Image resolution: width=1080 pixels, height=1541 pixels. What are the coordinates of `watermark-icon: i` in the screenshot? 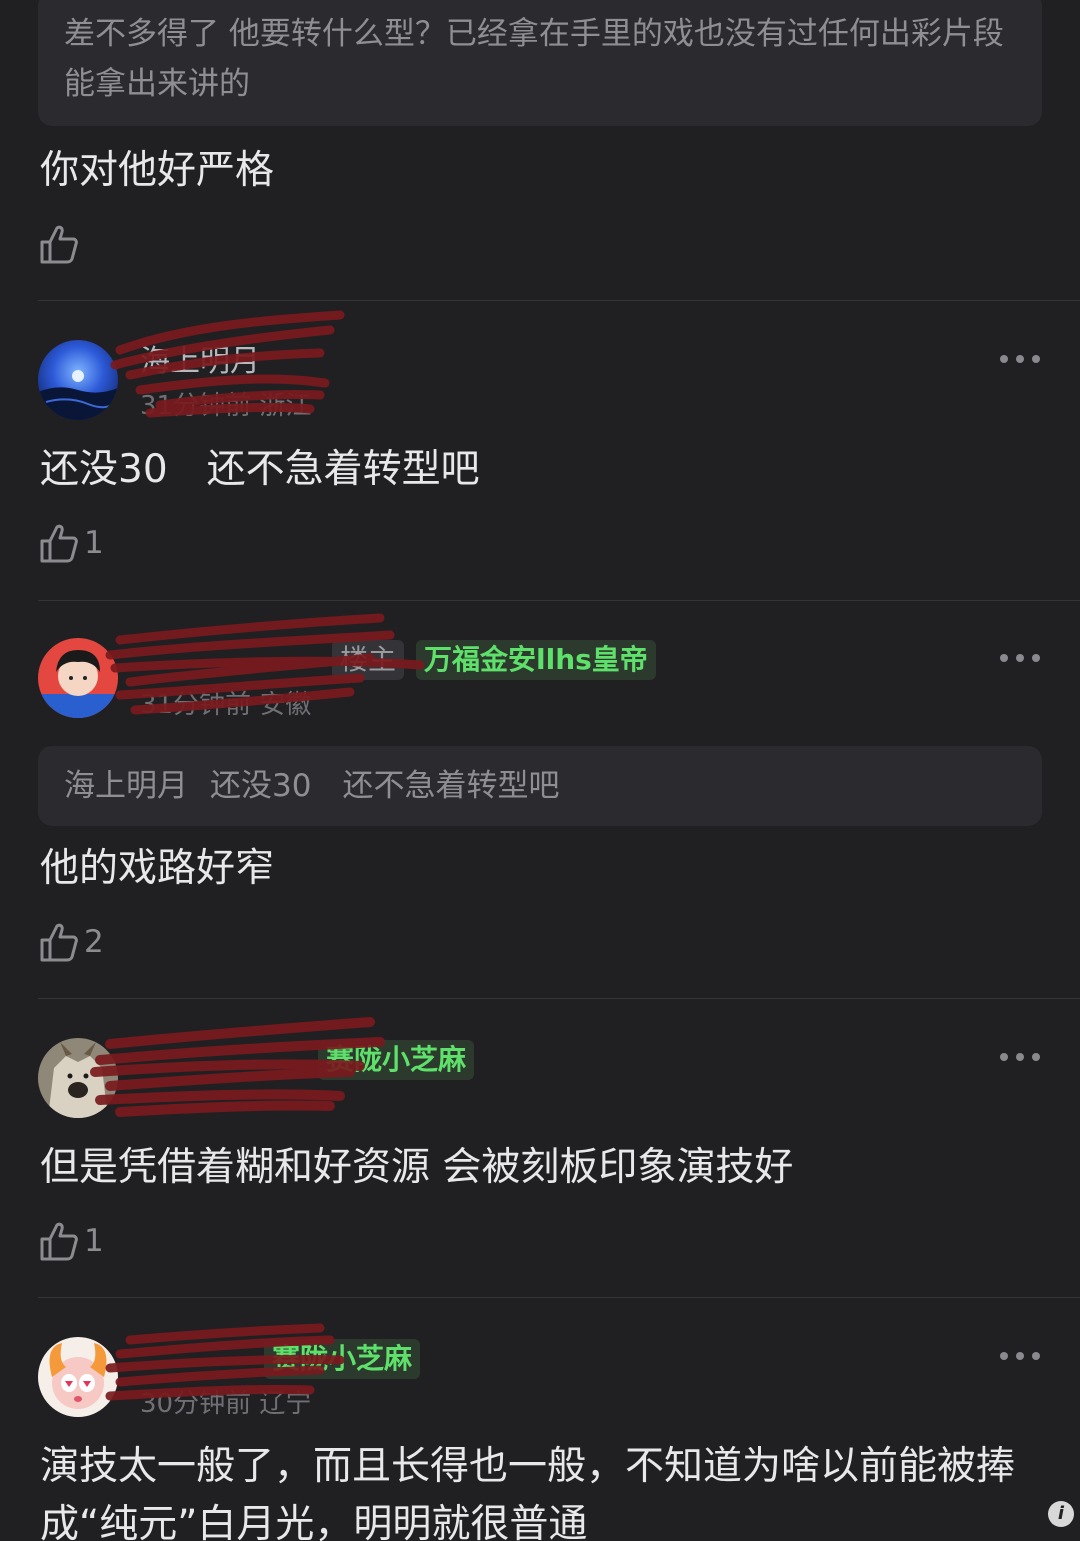 It's located at (1061, 1514).